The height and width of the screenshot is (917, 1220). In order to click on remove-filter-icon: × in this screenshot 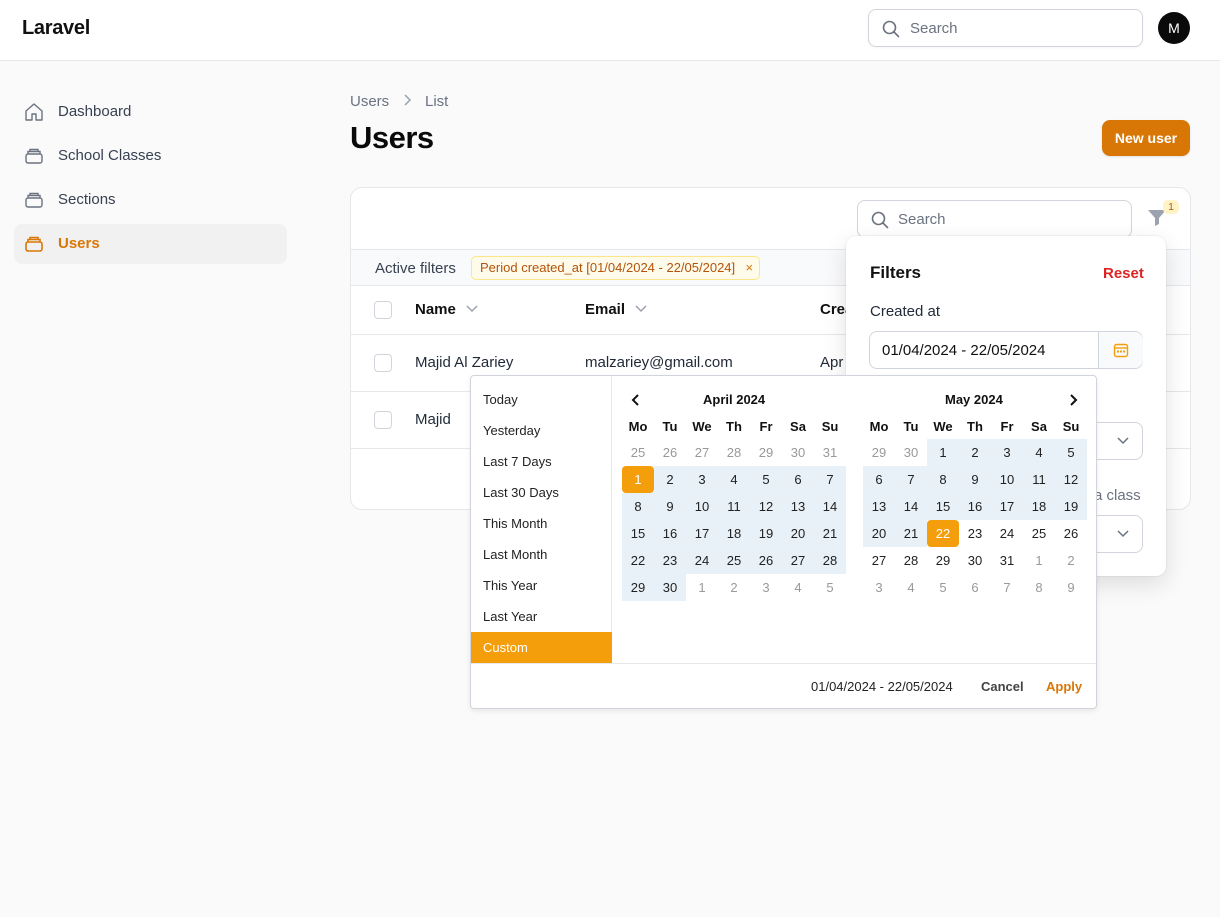, I will do `click(750, 268)`.